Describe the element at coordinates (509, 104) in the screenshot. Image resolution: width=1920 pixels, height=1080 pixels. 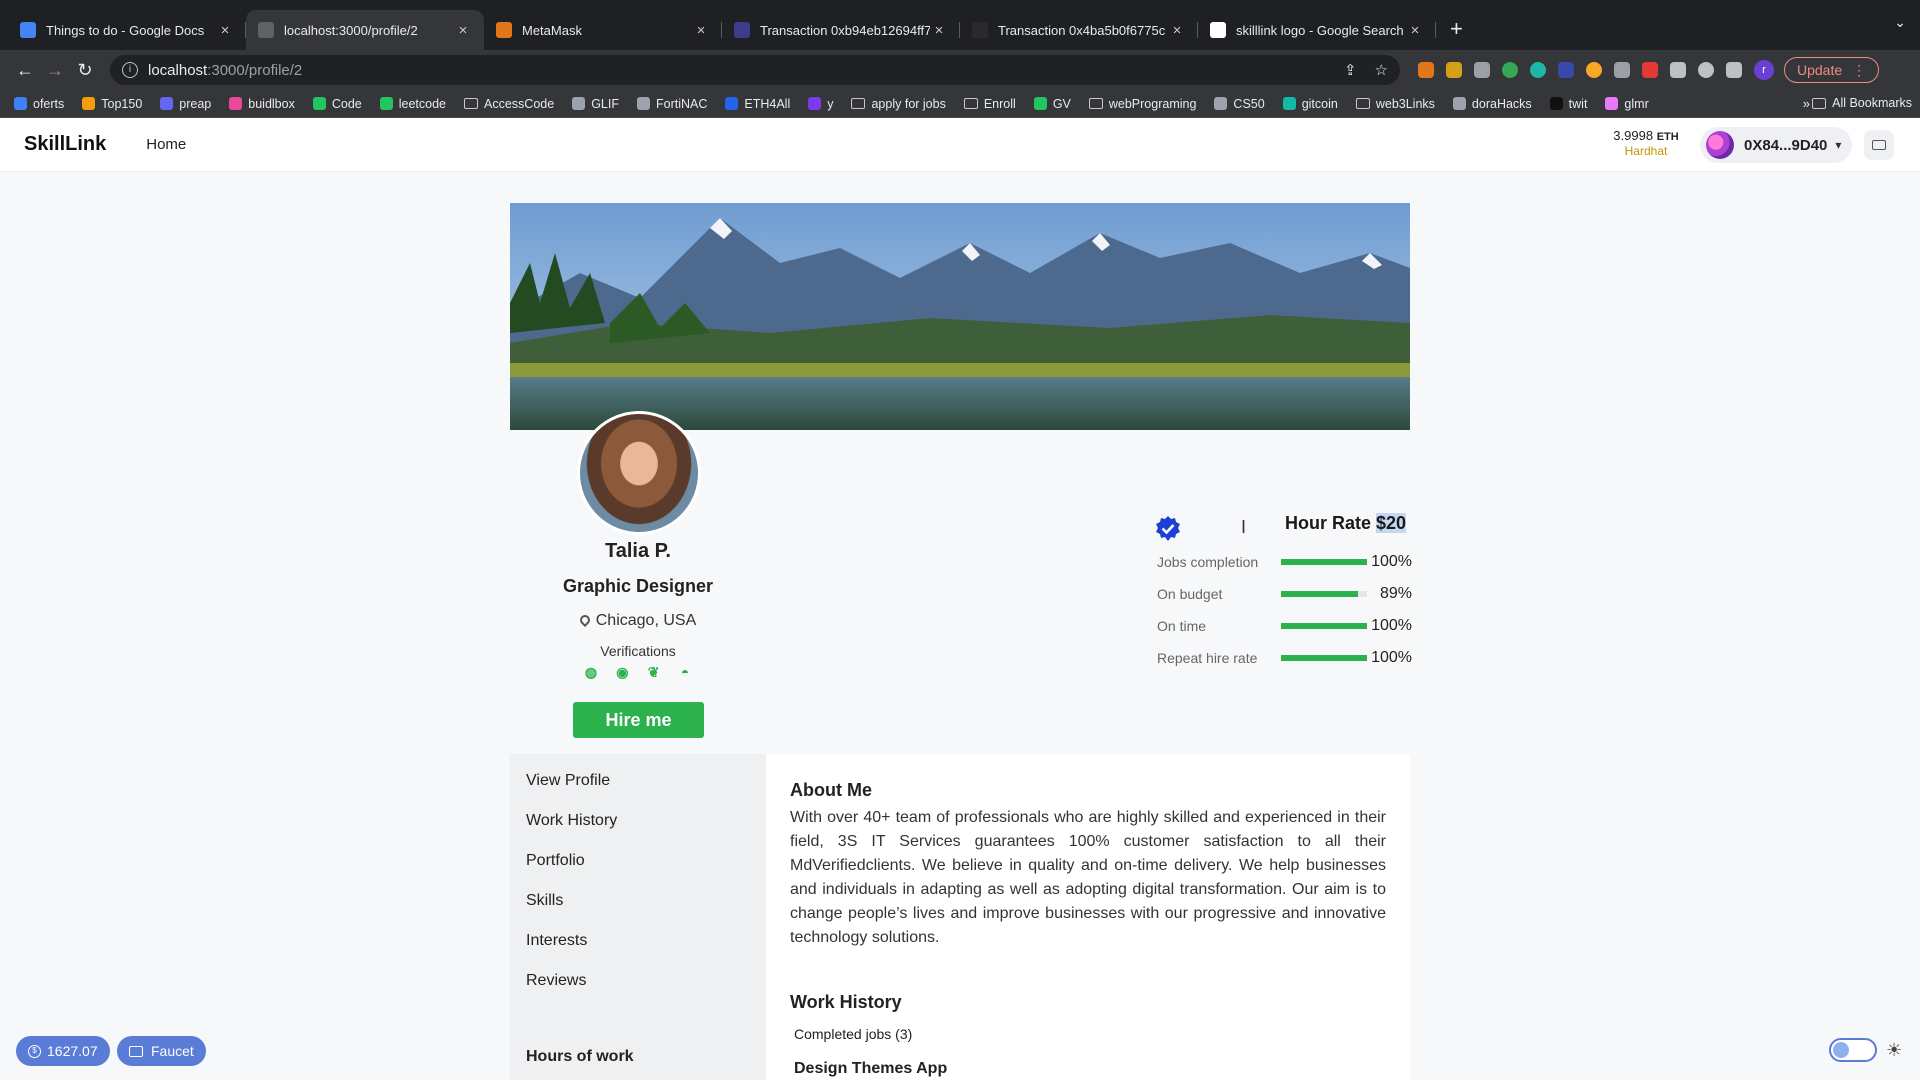
I see `bookmark-item: AccessCode` at that location.